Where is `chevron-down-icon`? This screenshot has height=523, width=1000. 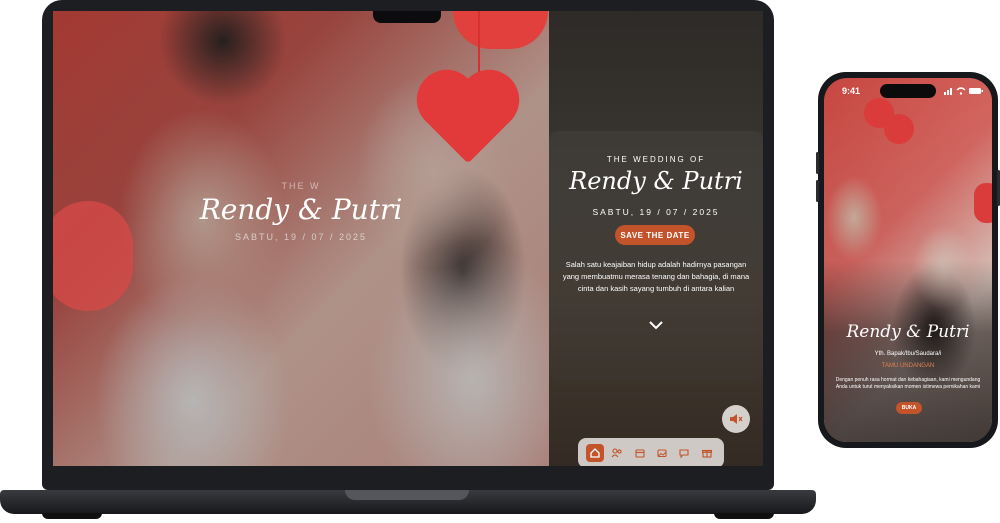 chevron-down-icon is located at coordinates (656, 325).